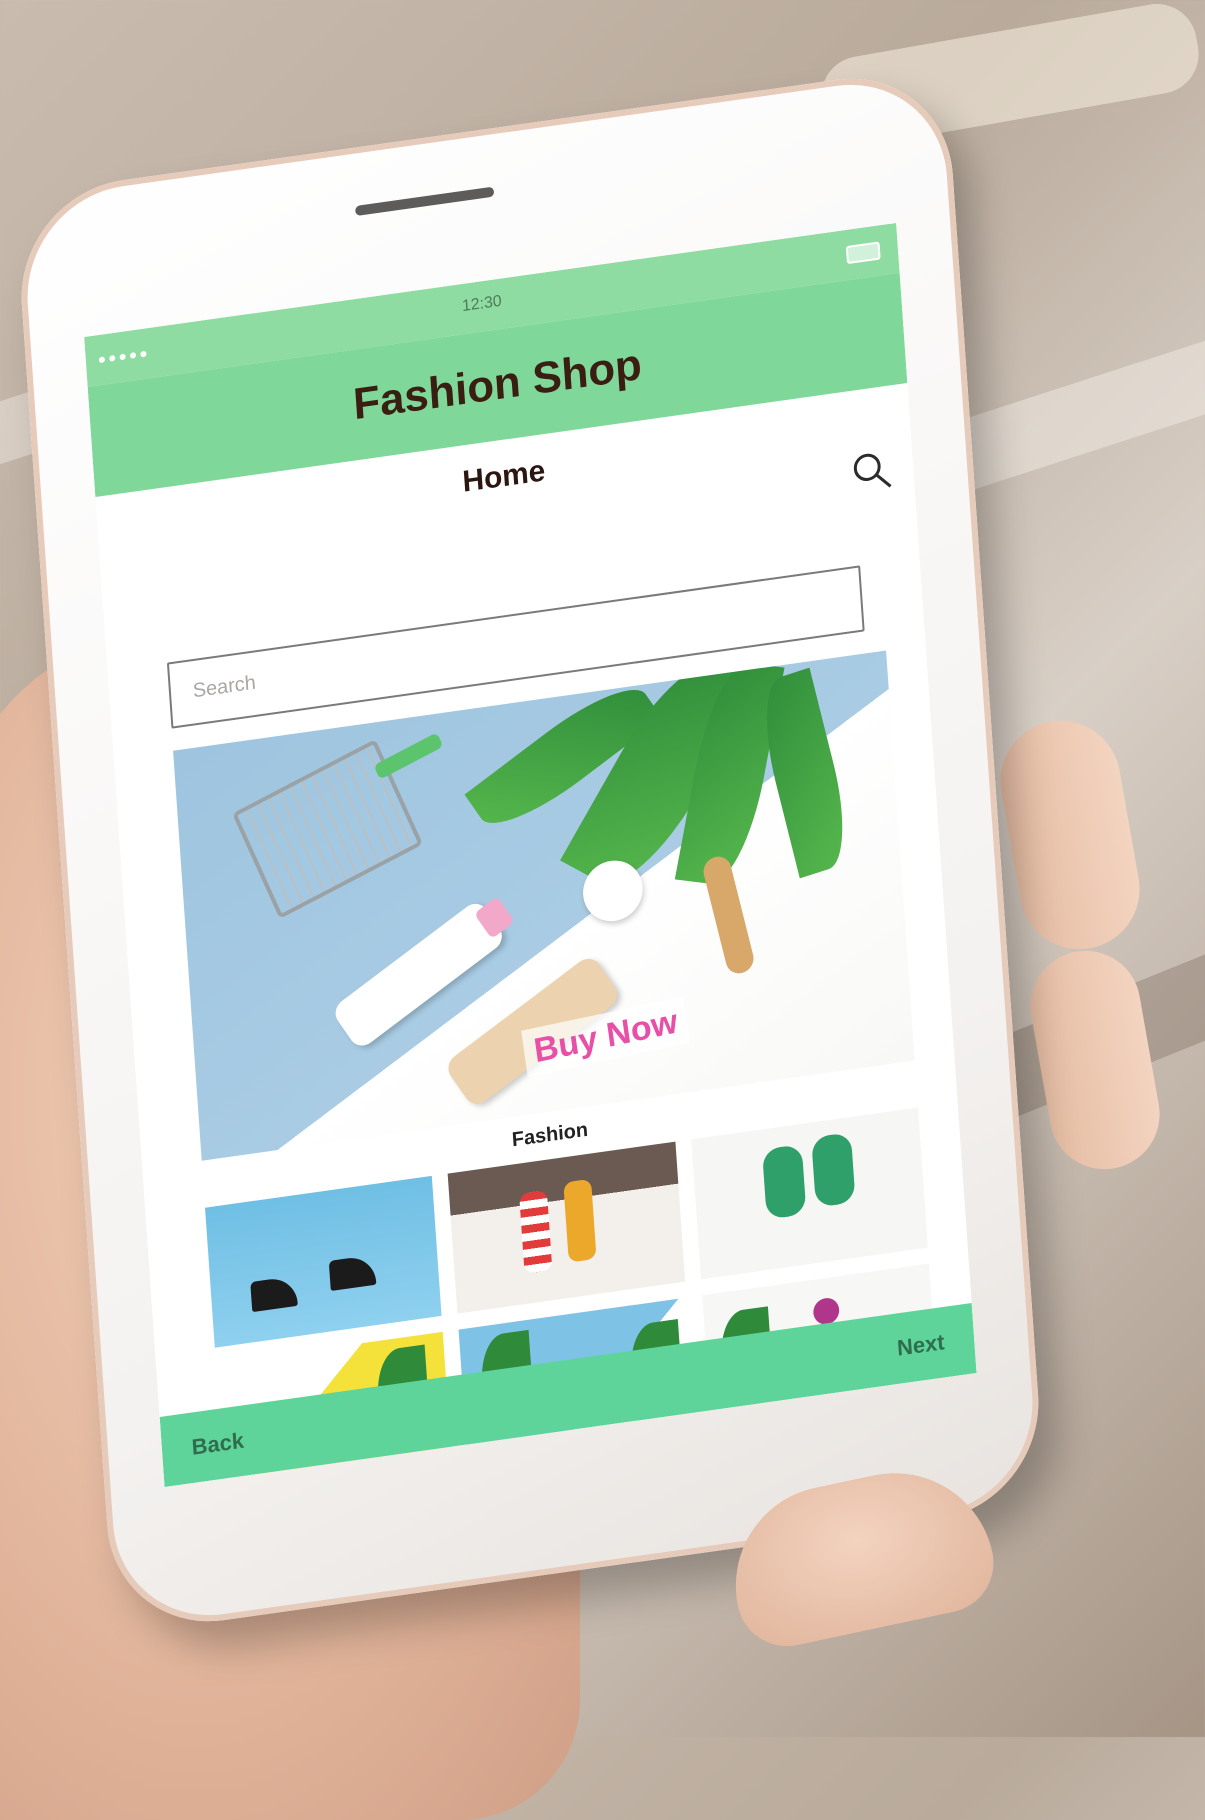 The height and width of the screenshot is (1820, 1205). Describe the element at coordinates (809, 1193) in the screenshot. I see `product-tile-slippers` at that location.